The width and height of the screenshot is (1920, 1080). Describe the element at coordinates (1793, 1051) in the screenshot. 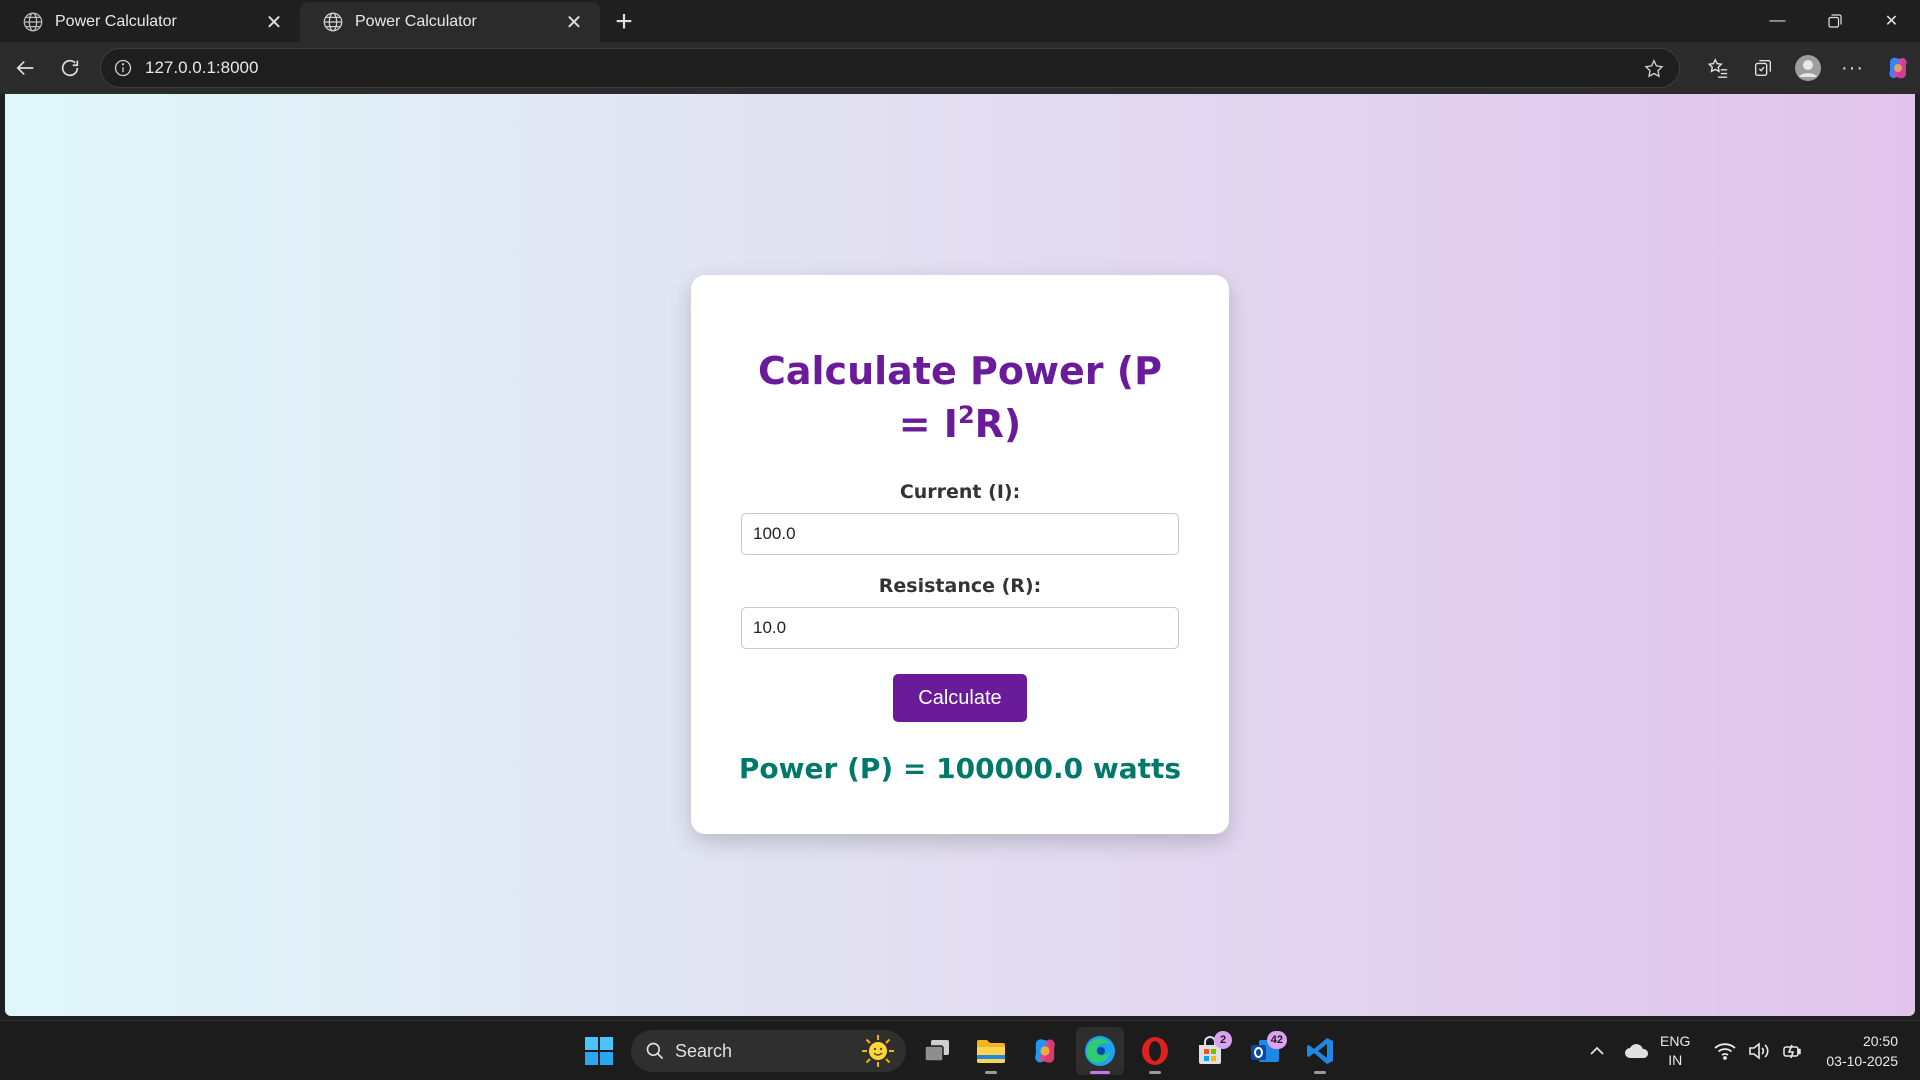

I see `battery-charging-icon` at that location.